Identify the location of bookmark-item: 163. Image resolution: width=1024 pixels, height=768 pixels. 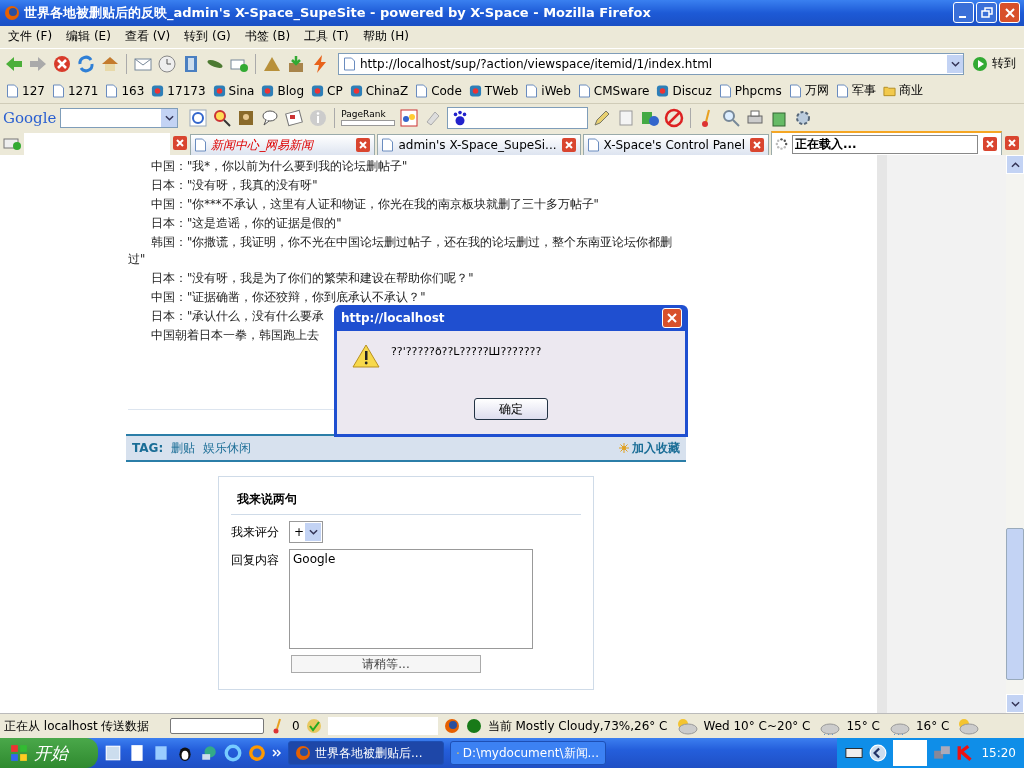
(125, 90).